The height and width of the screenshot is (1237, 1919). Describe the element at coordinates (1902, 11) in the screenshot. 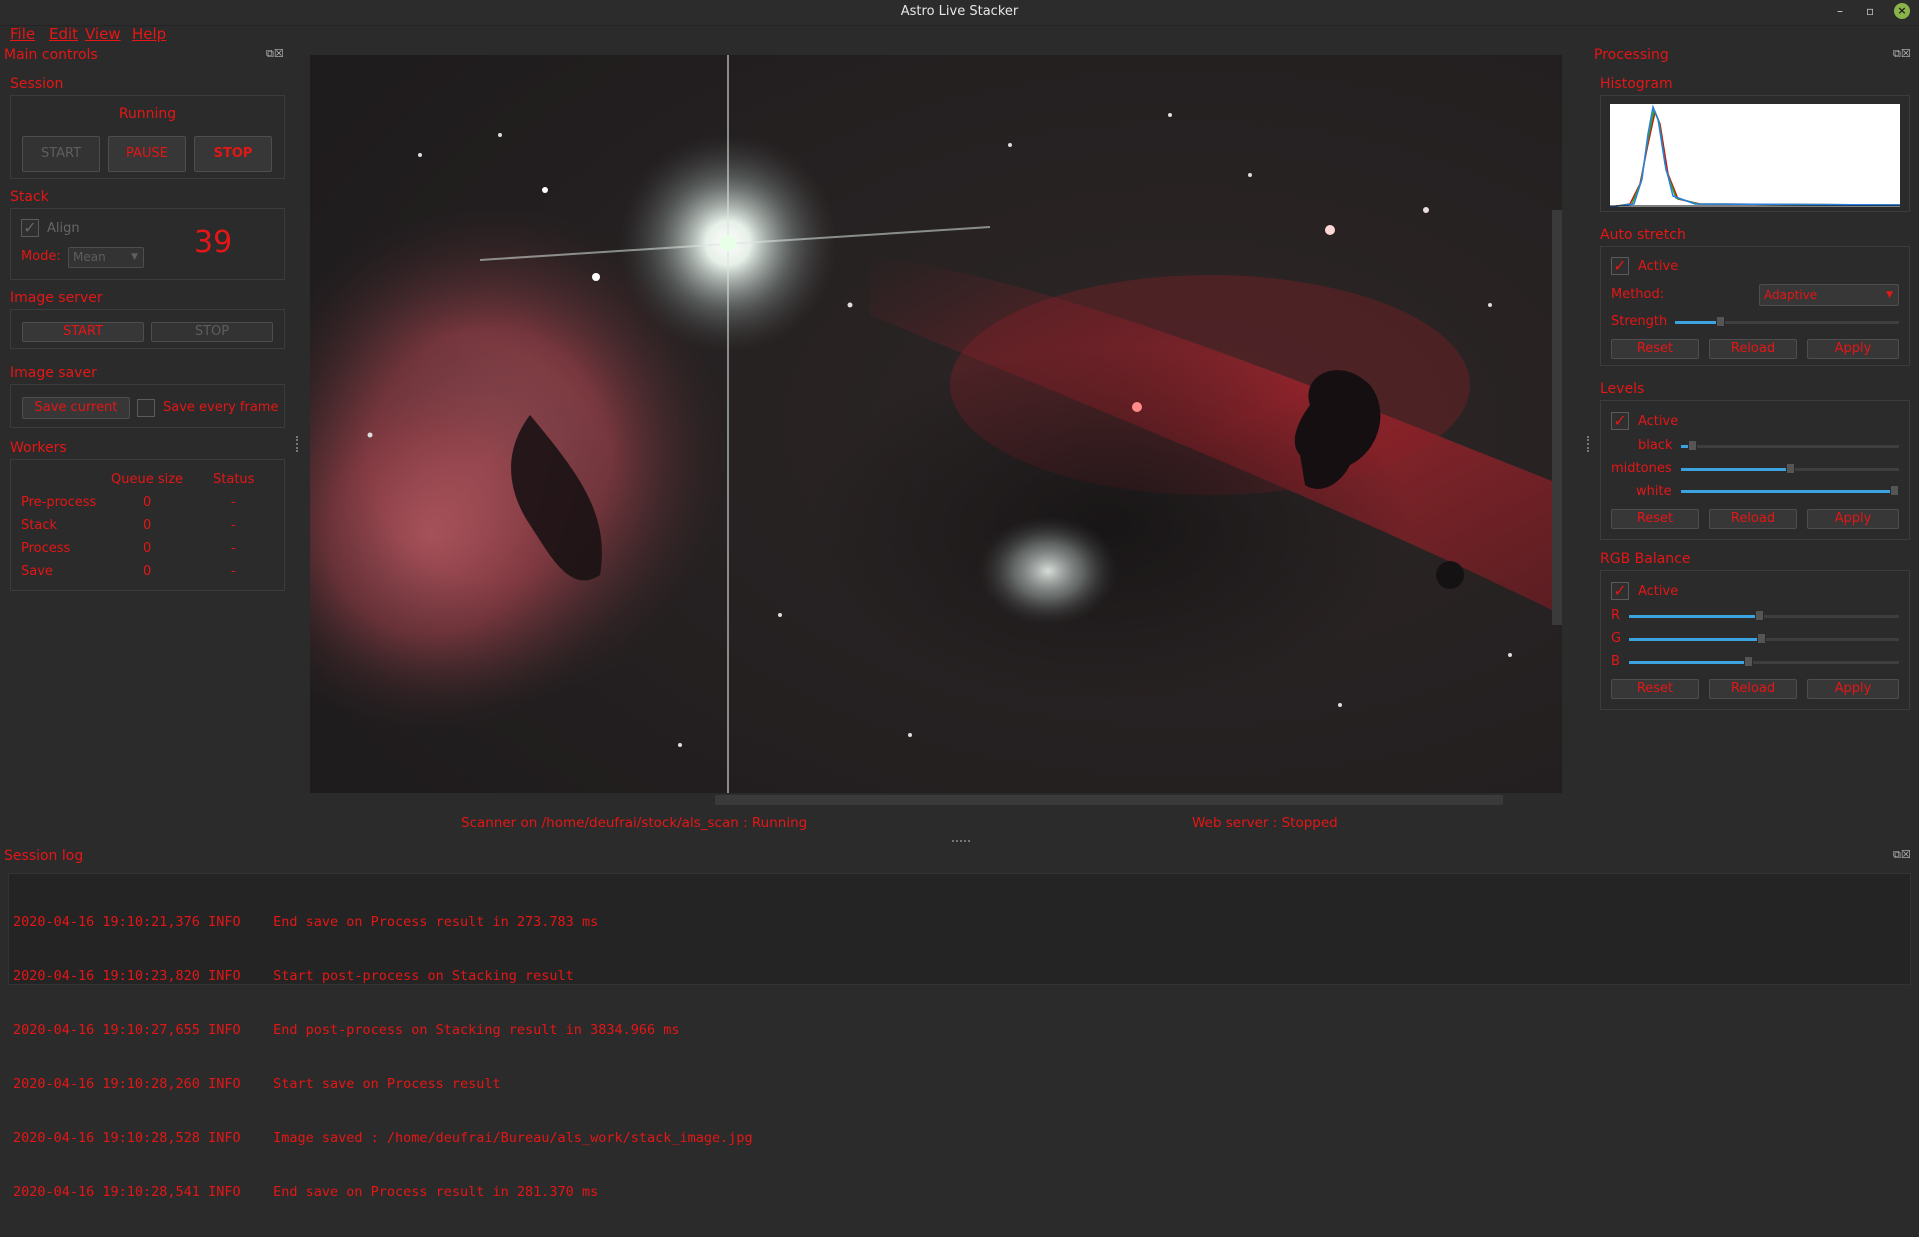

I see `close-icon: ×` at that location.